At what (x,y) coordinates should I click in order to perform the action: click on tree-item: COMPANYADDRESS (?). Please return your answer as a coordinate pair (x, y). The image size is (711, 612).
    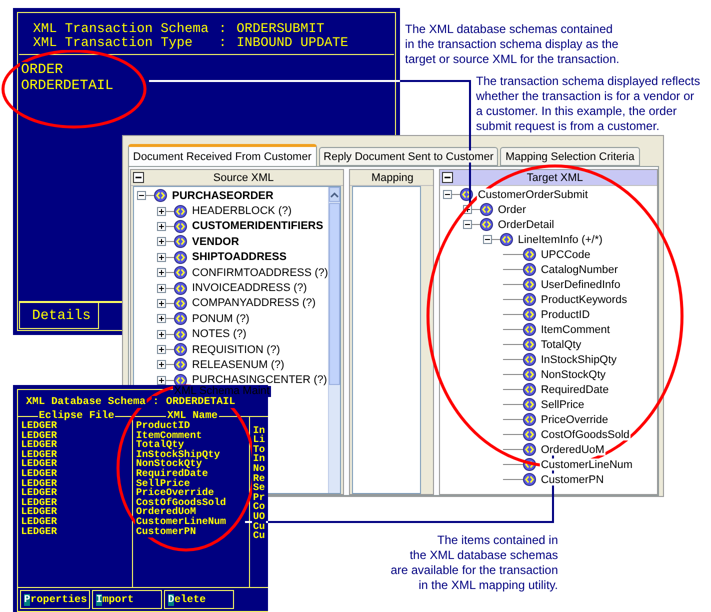
    Looking at the image, I should click on (254, 303).